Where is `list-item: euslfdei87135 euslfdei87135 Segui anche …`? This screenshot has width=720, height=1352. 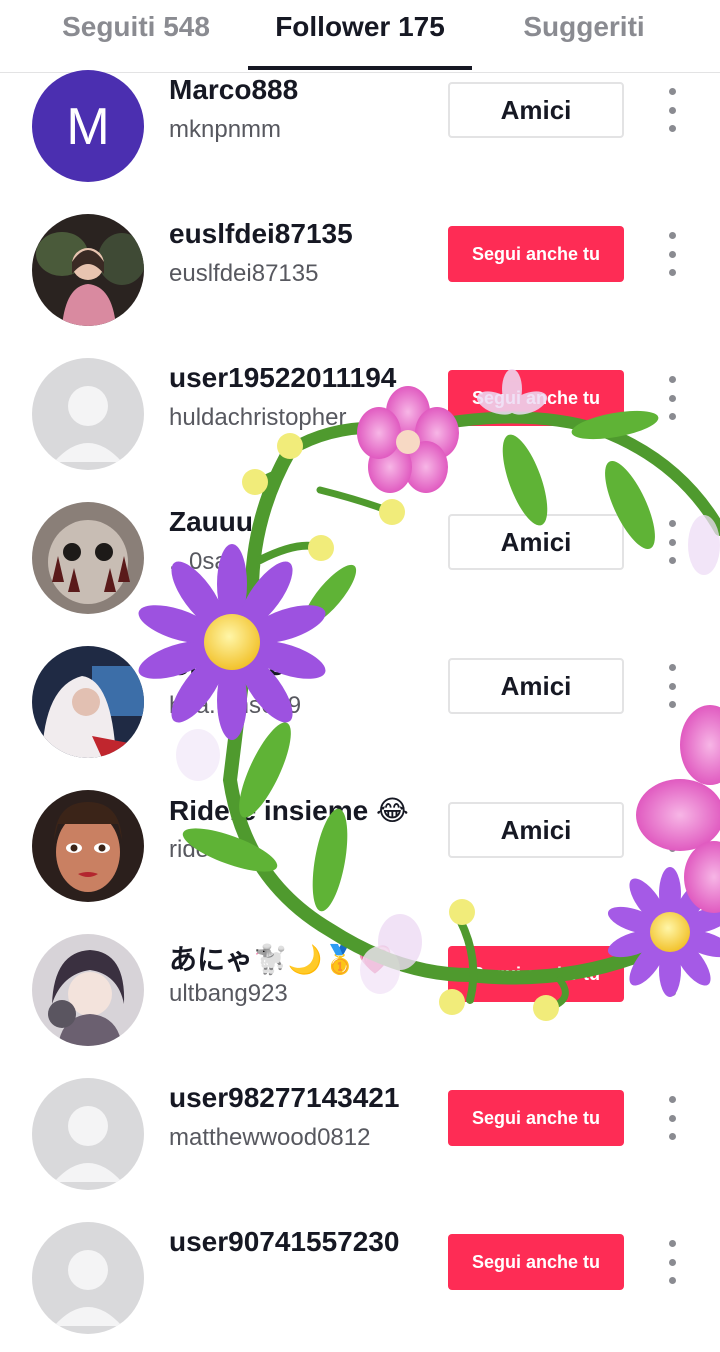
list-item: euslfdei87135 euslfdei87135 Segui anche … is located at coordinates (360, 272).